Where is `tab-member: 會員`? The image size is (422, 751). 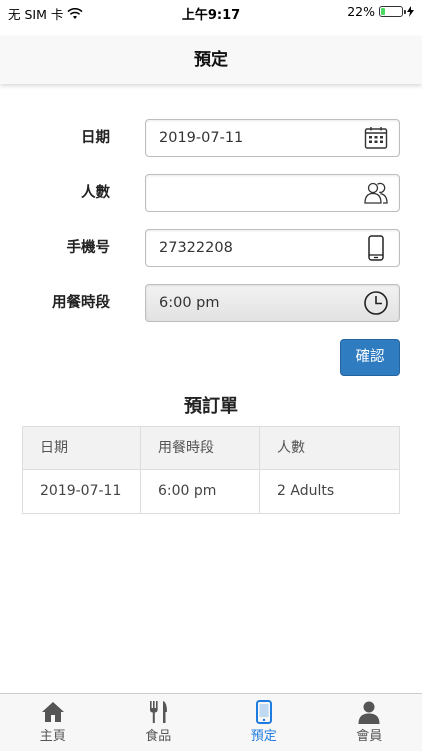
tab-member: 會員 is located at coordinates (369, 722).